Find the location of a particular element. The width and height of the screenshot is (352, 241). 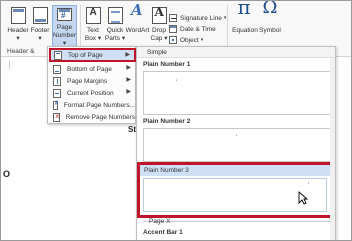

object-label: Object is located at coordinates (189, 40).